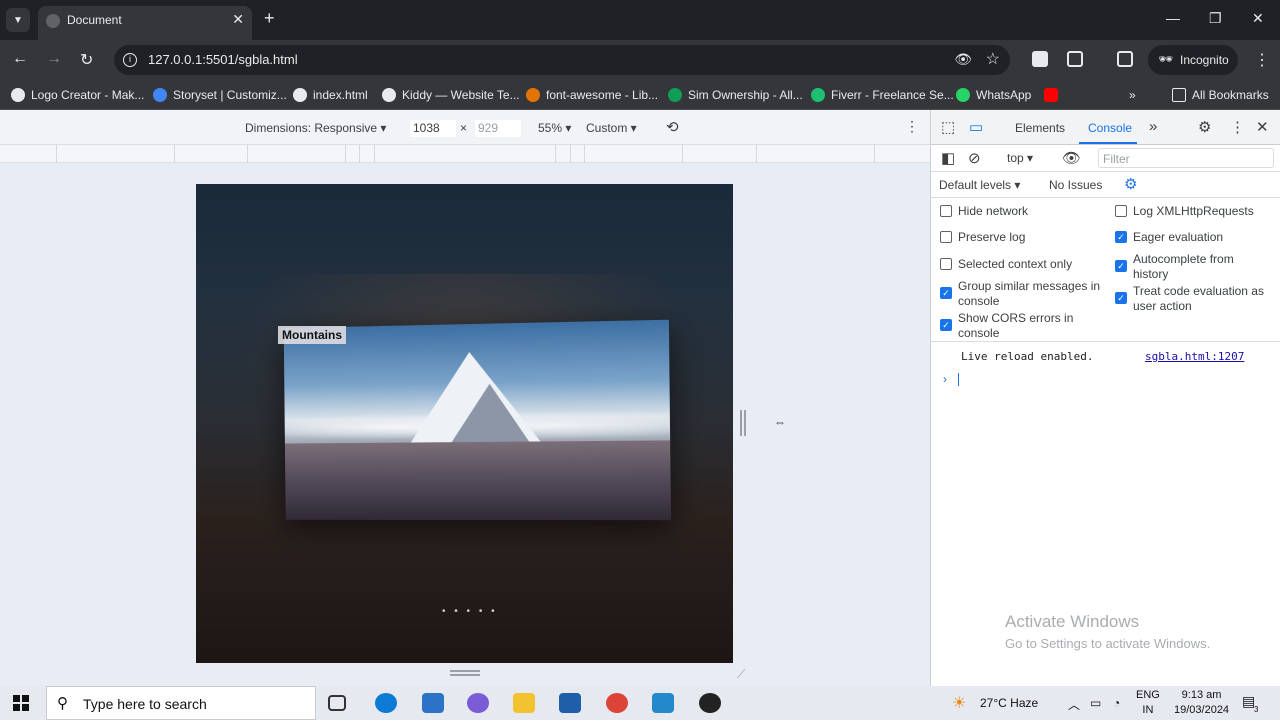  Describe the element at coordinates (20, 59) in the screenshot. I see `back-button: ←` at that location.